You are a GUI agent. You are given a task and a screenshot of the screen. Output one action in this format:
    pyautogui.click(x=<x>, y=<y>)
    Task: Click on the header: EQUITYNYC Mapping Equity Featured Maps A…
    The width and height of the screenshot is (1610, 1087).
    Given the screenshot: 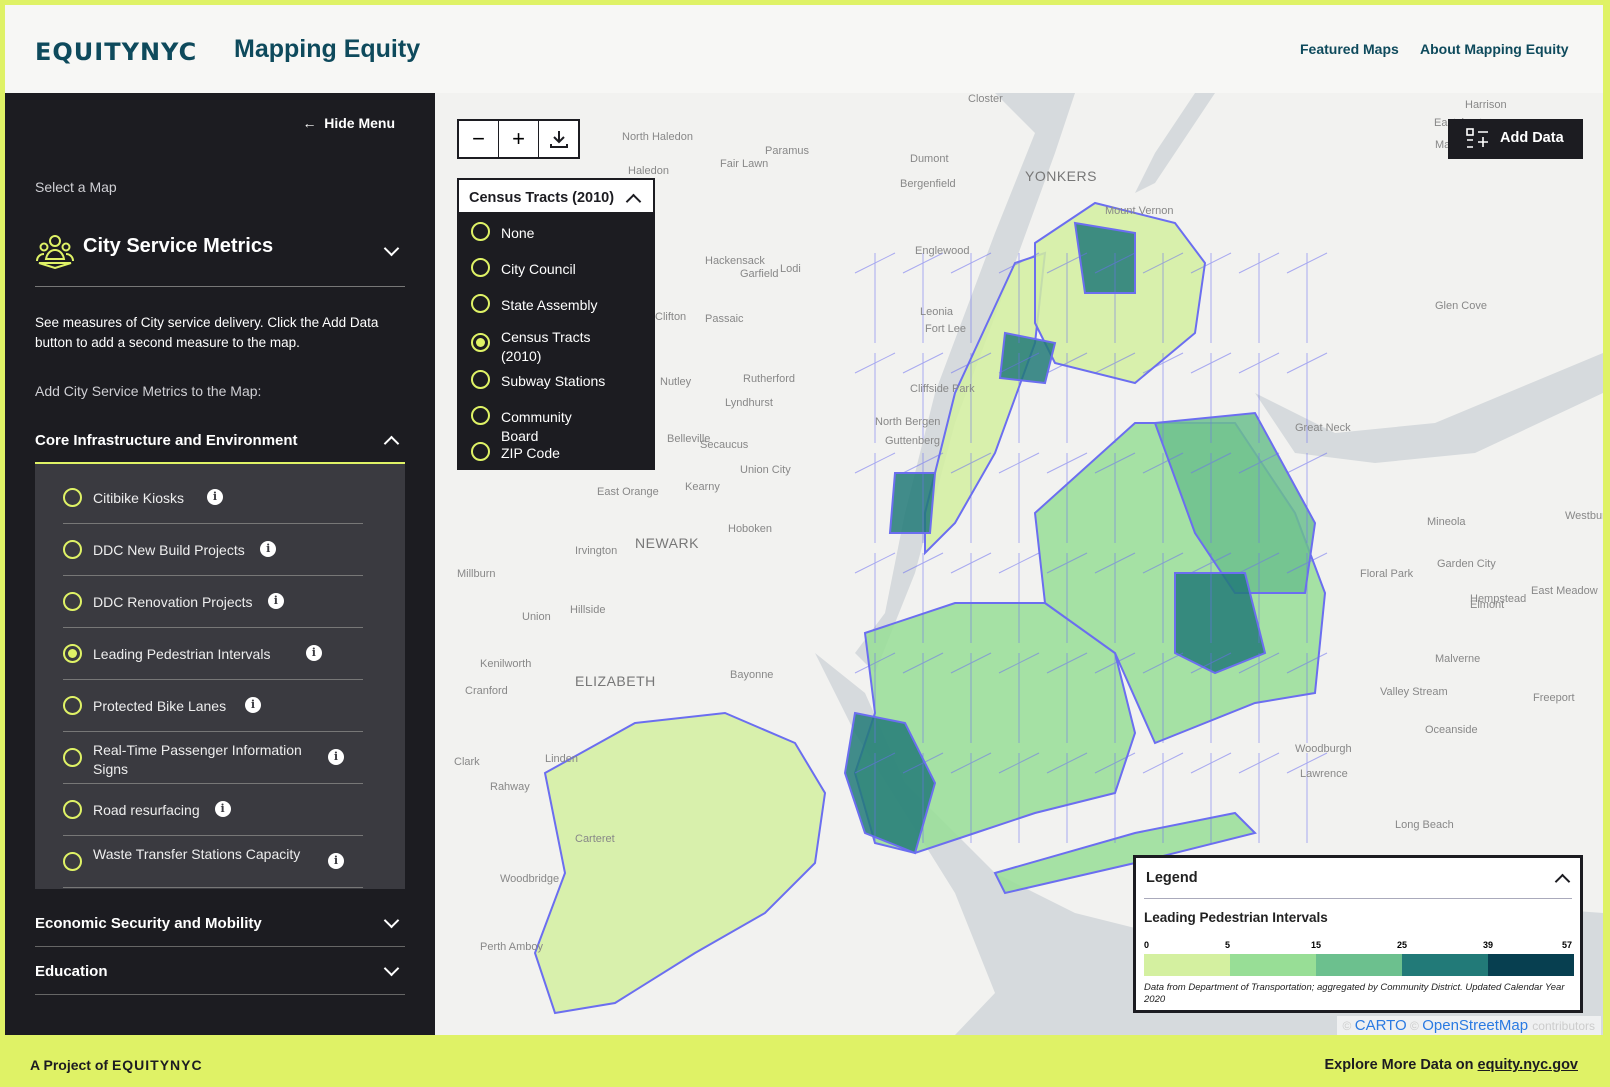 What is the action you would take?
    pyautogui.click(x=804, y=49)
    